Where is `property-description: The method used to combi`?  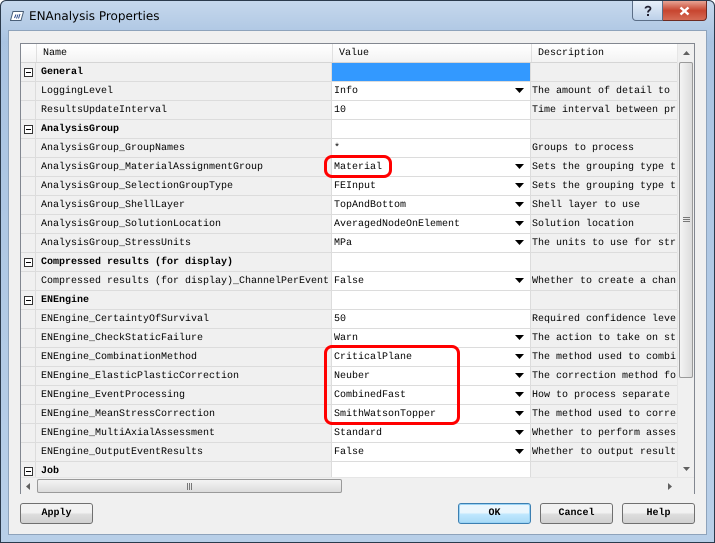 property-description: The method used to combi is located at coordinates (604, 357).